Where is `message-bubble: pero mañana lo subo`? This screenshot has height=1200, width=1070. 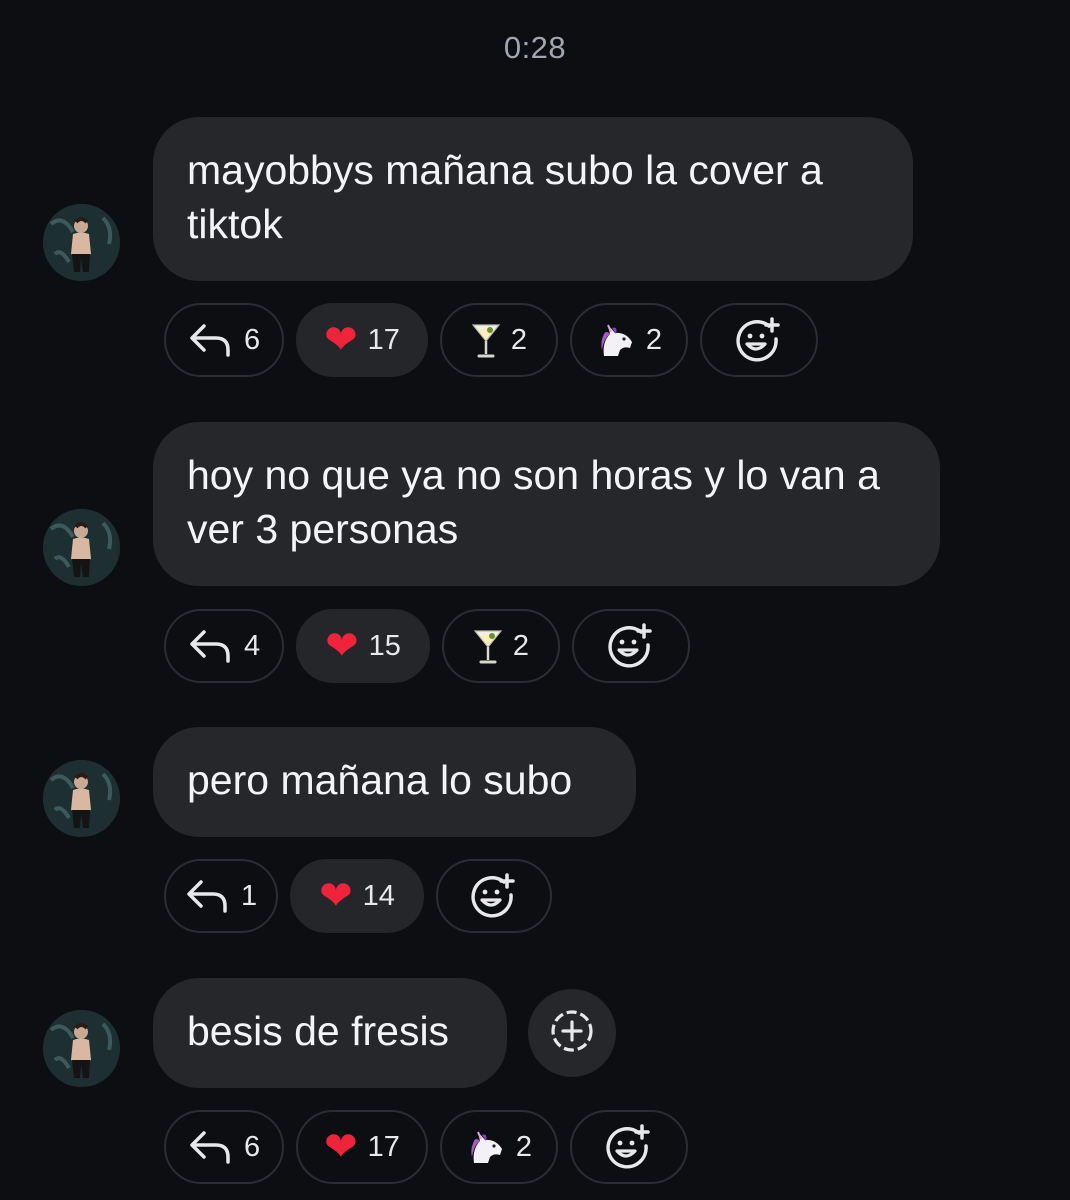
message-bubble: pero mañana lo subo is located at coordinates (394, 782).